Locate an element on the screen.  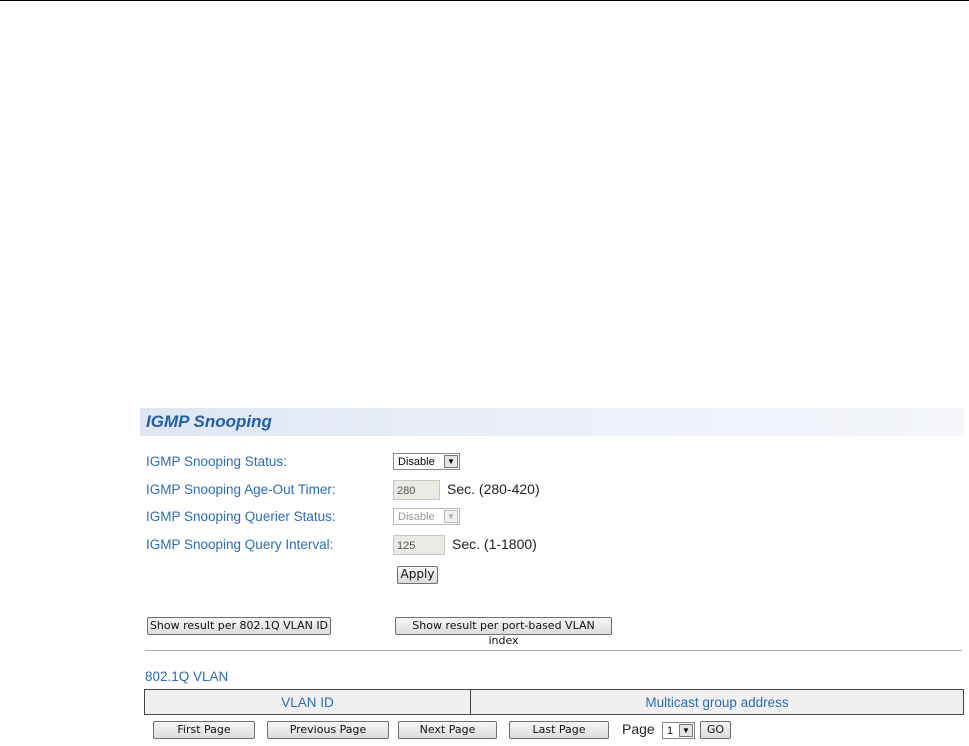
querier-status-label: IGMP Snooping Querier Status: is located at coordinates (241, 516).